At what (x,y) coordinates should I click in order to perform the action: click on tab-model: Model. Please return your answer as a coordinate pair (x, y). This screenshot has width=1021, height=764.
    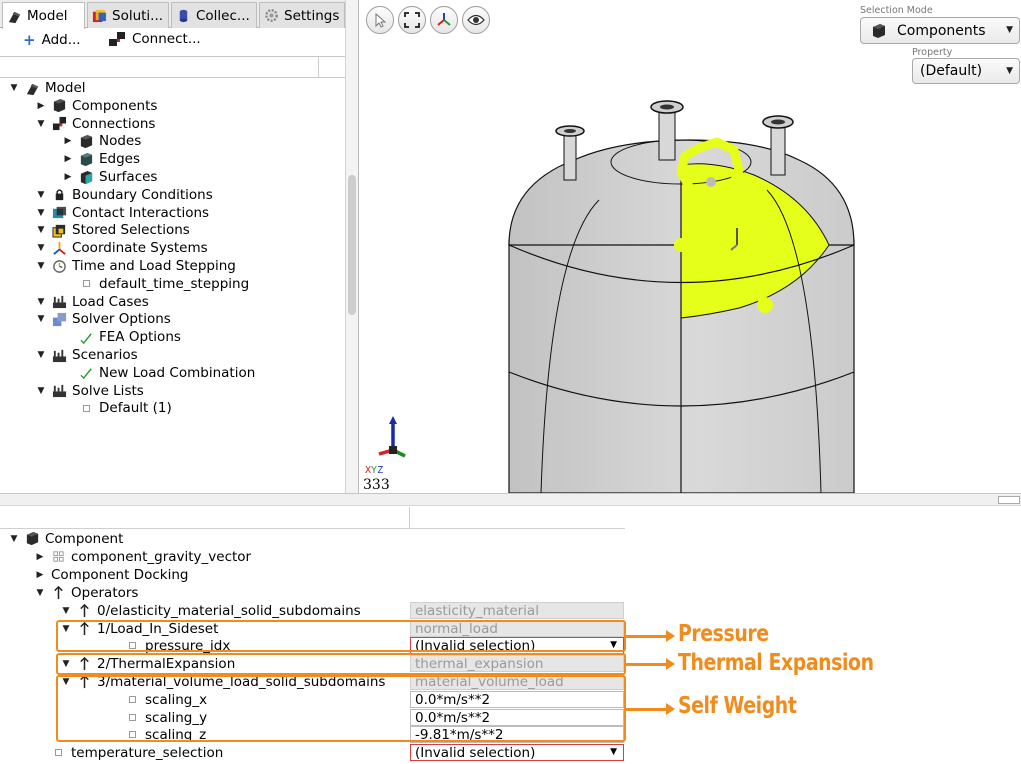
    Looking at the image, I should click on (43, 15).